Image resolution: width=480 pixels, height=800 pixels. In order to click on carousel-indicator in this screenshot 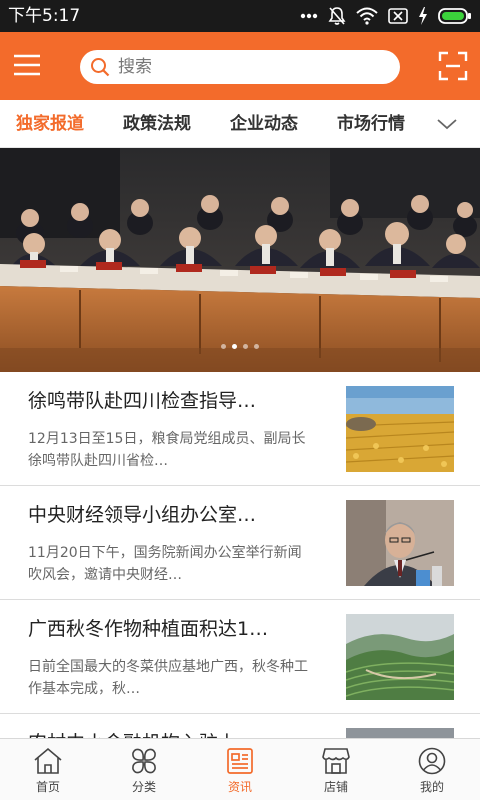, I will do `click(240, 348)`.